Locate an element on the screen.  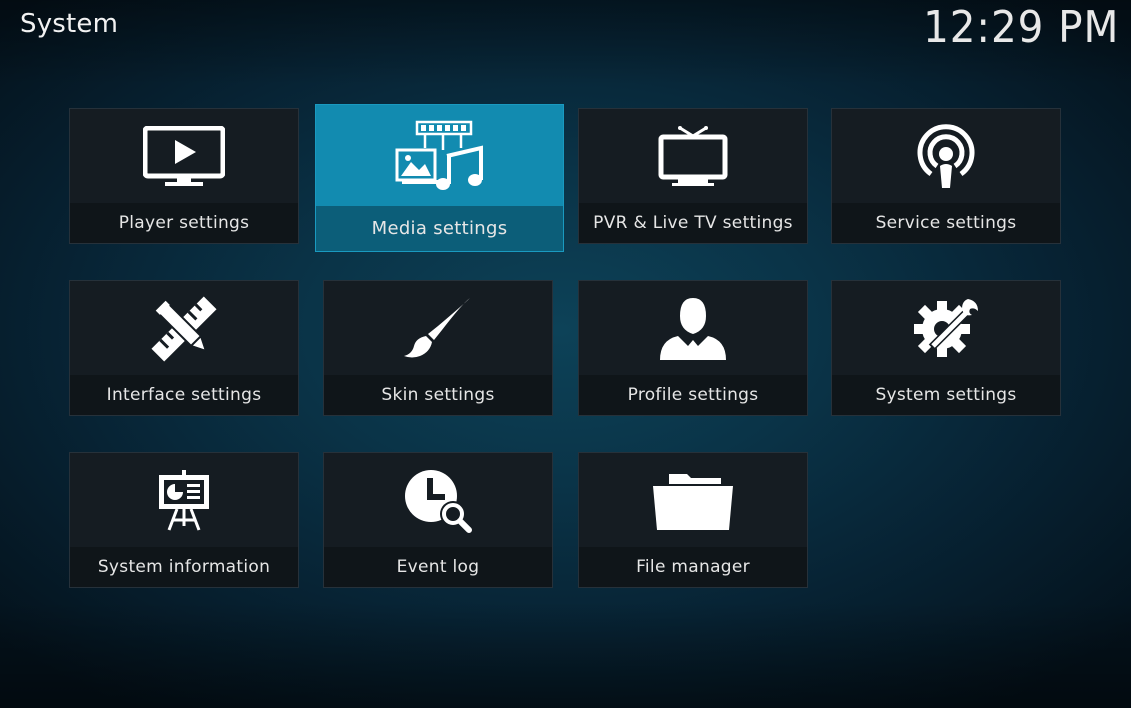
tile-label: Media settings is located at coordinates (439, 228).